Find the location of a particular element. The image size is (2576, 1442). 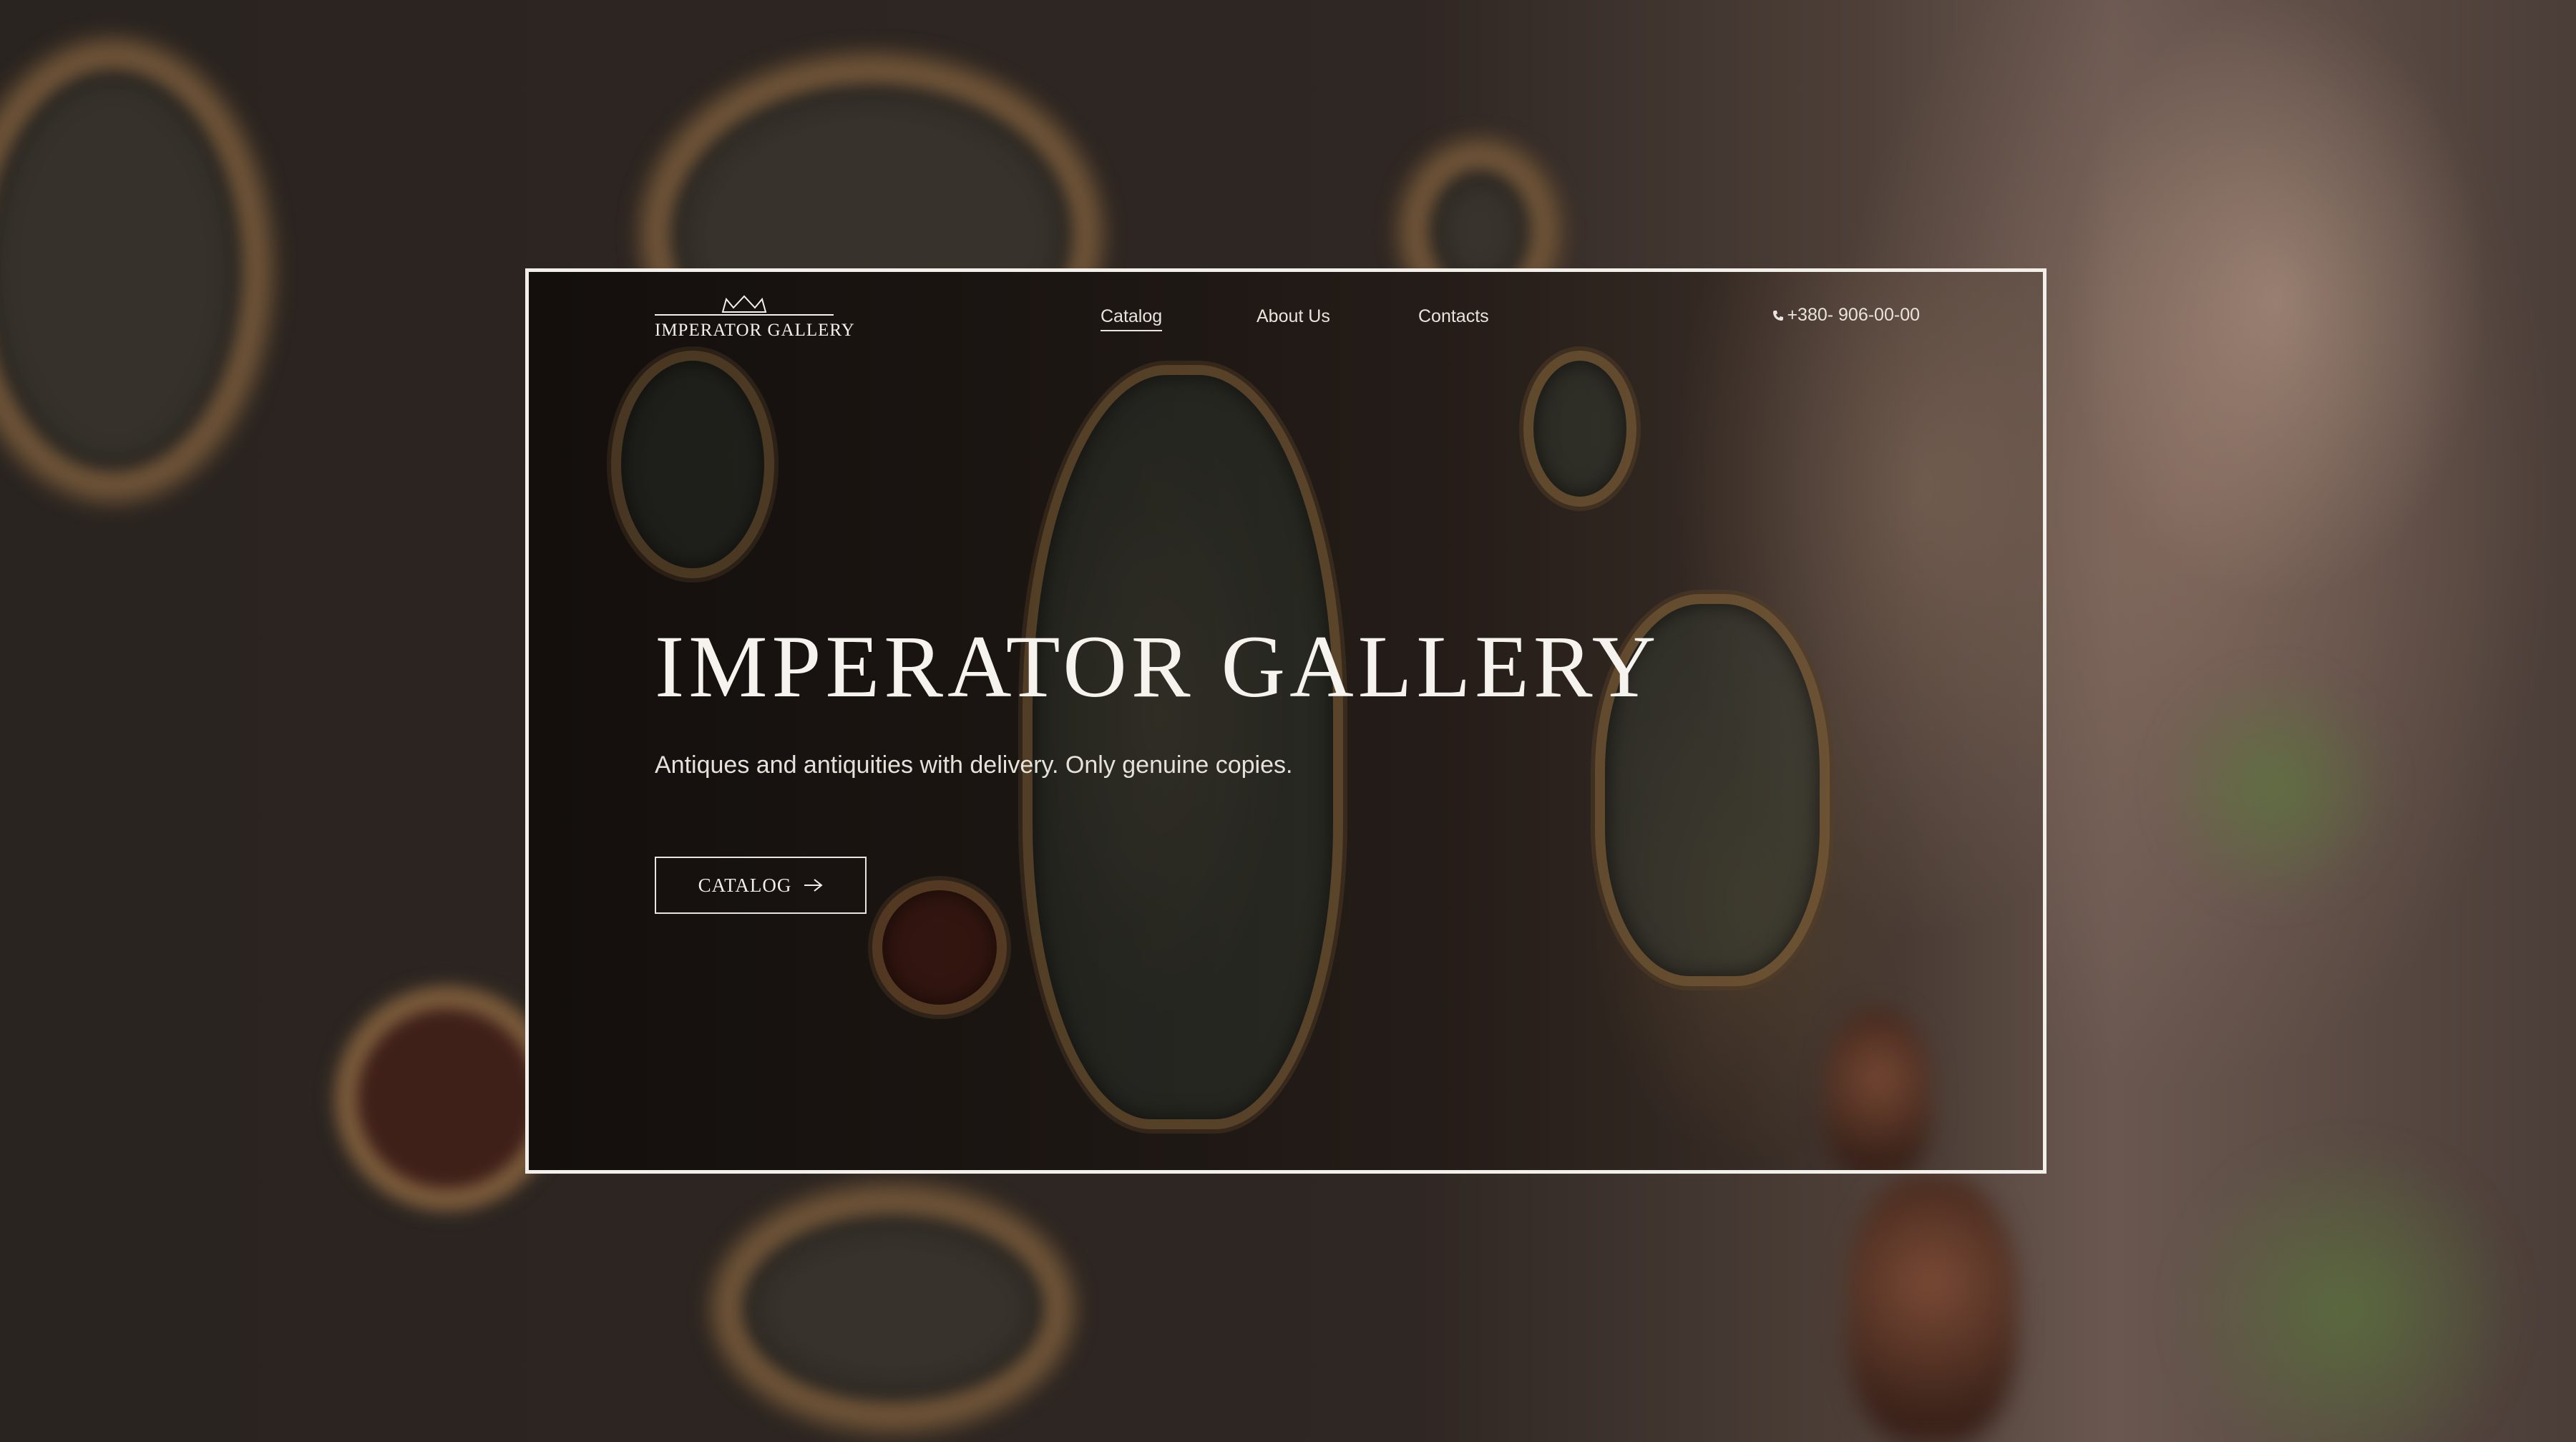

nav-item-catalog: Catalog is located at coordinates (1132, 319).